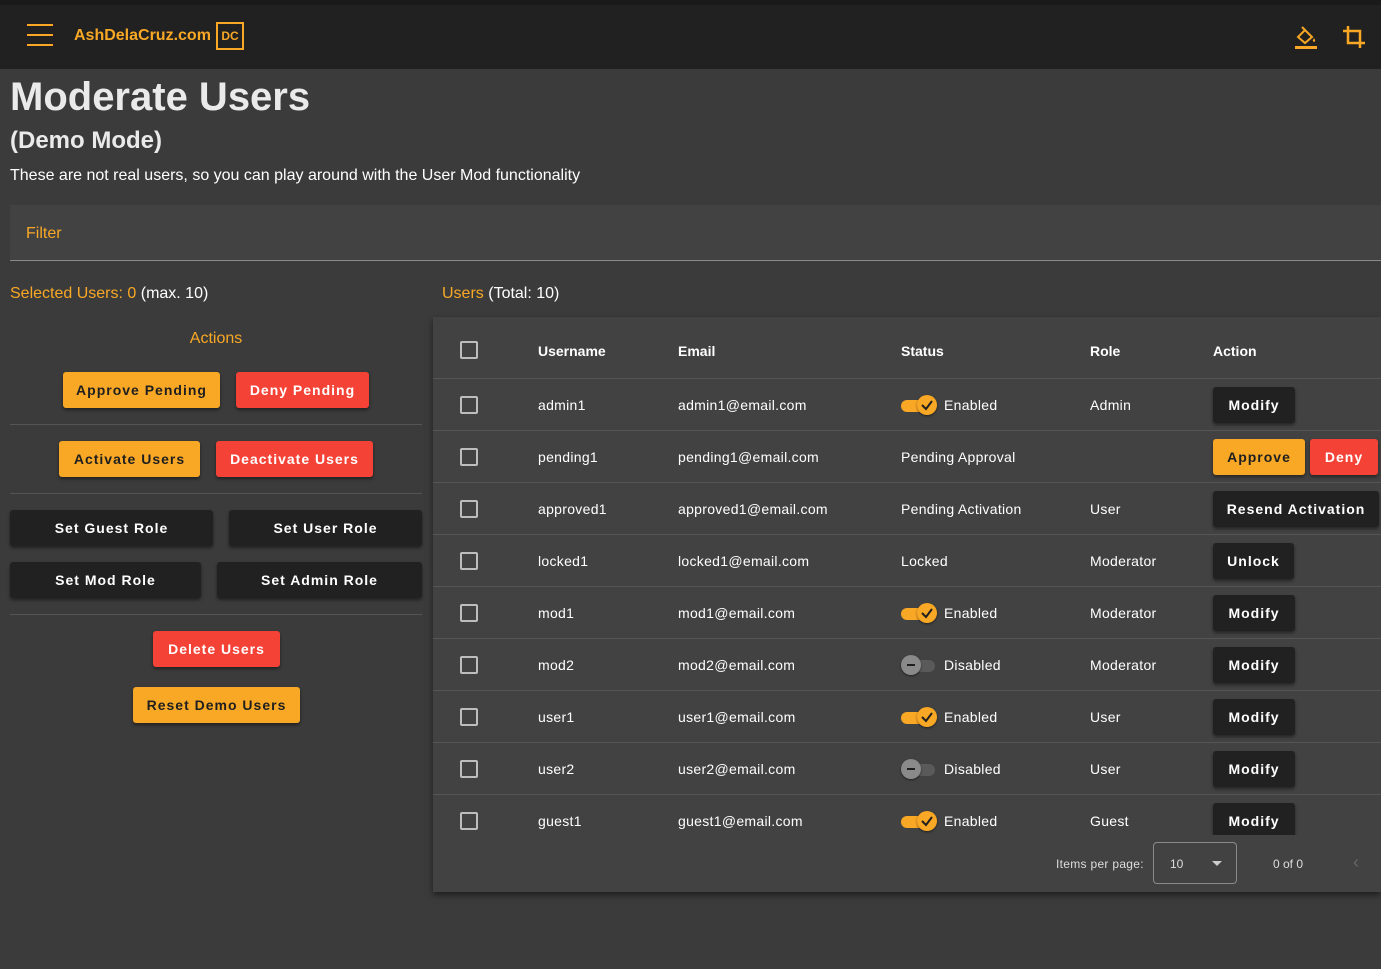 This screenshot has width=1381, height=969. Describe the element at coordinates (958, 457) in the screenshot. I see `status-cell: Pending Approval` at that location.